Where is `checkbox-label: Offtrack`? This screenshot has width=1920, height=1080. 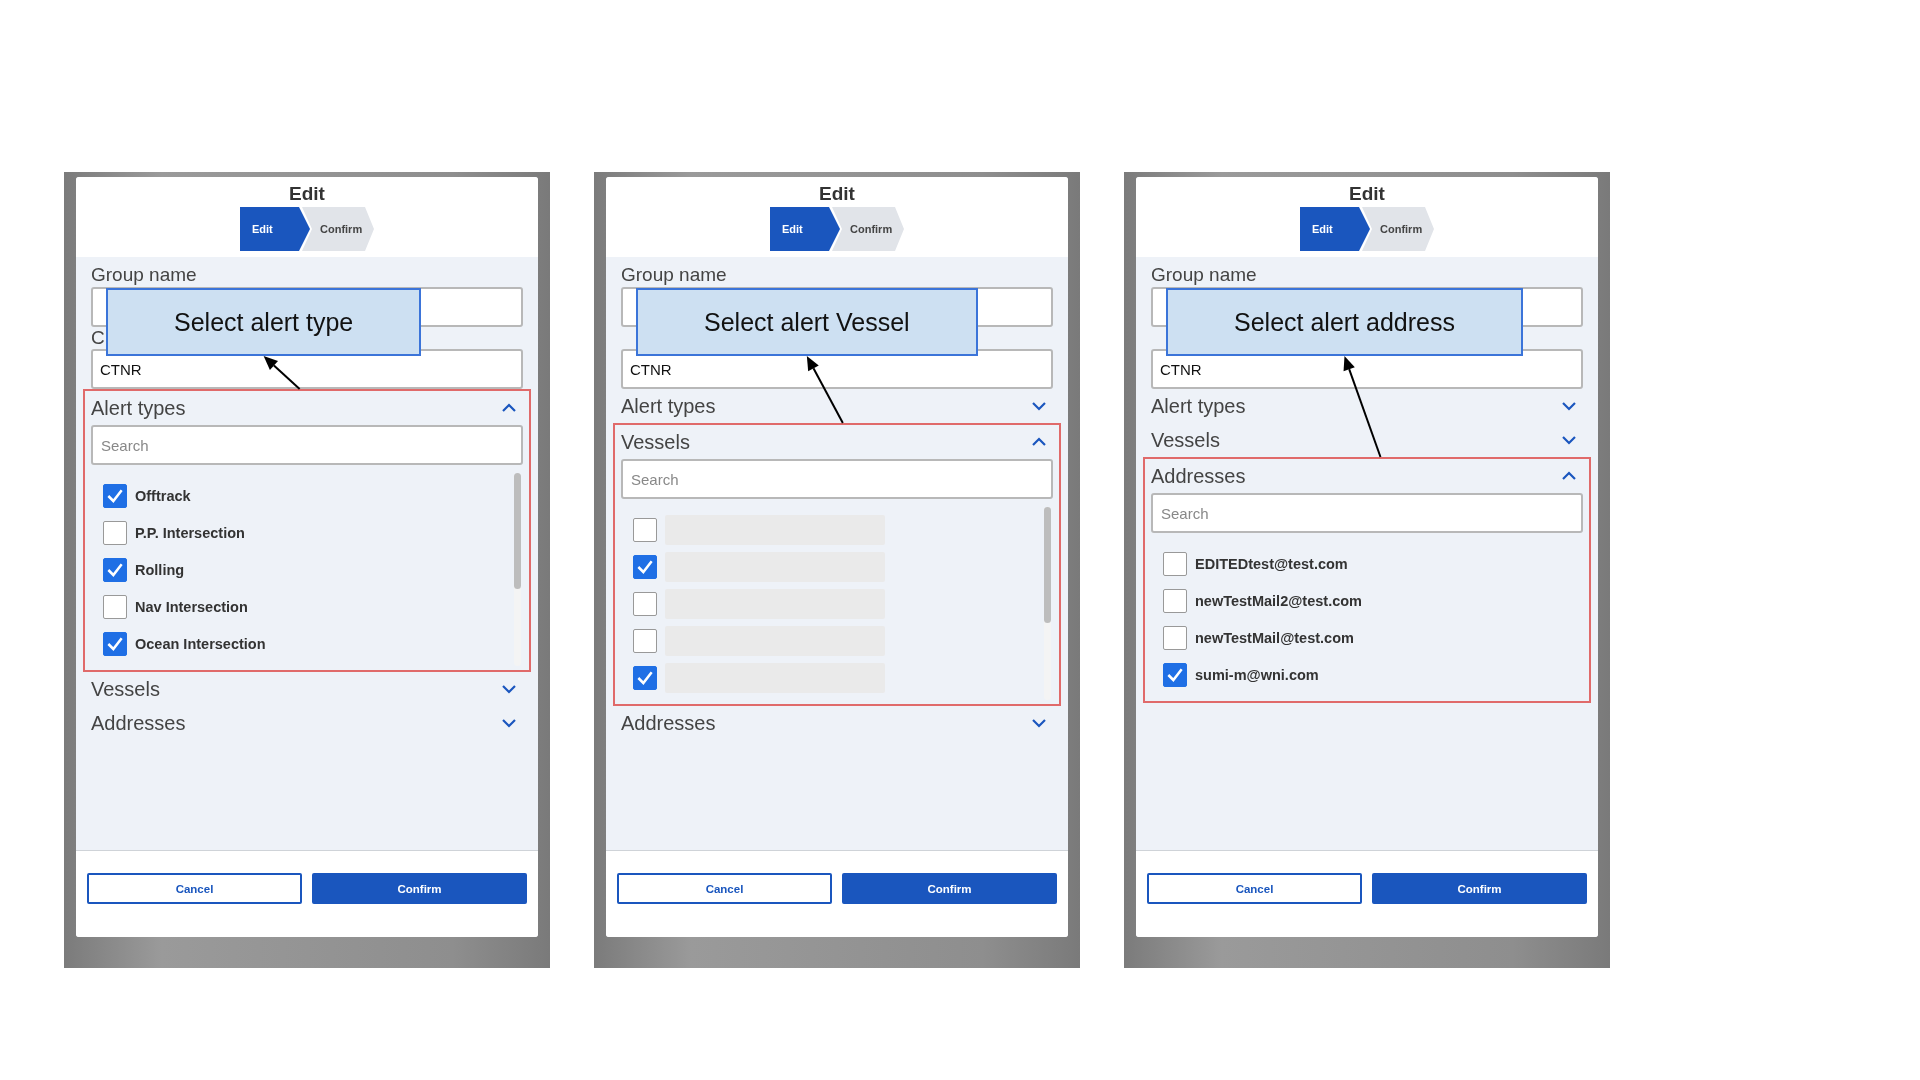
checkbox-label: Offtrack is located at coordinates (163, 495).